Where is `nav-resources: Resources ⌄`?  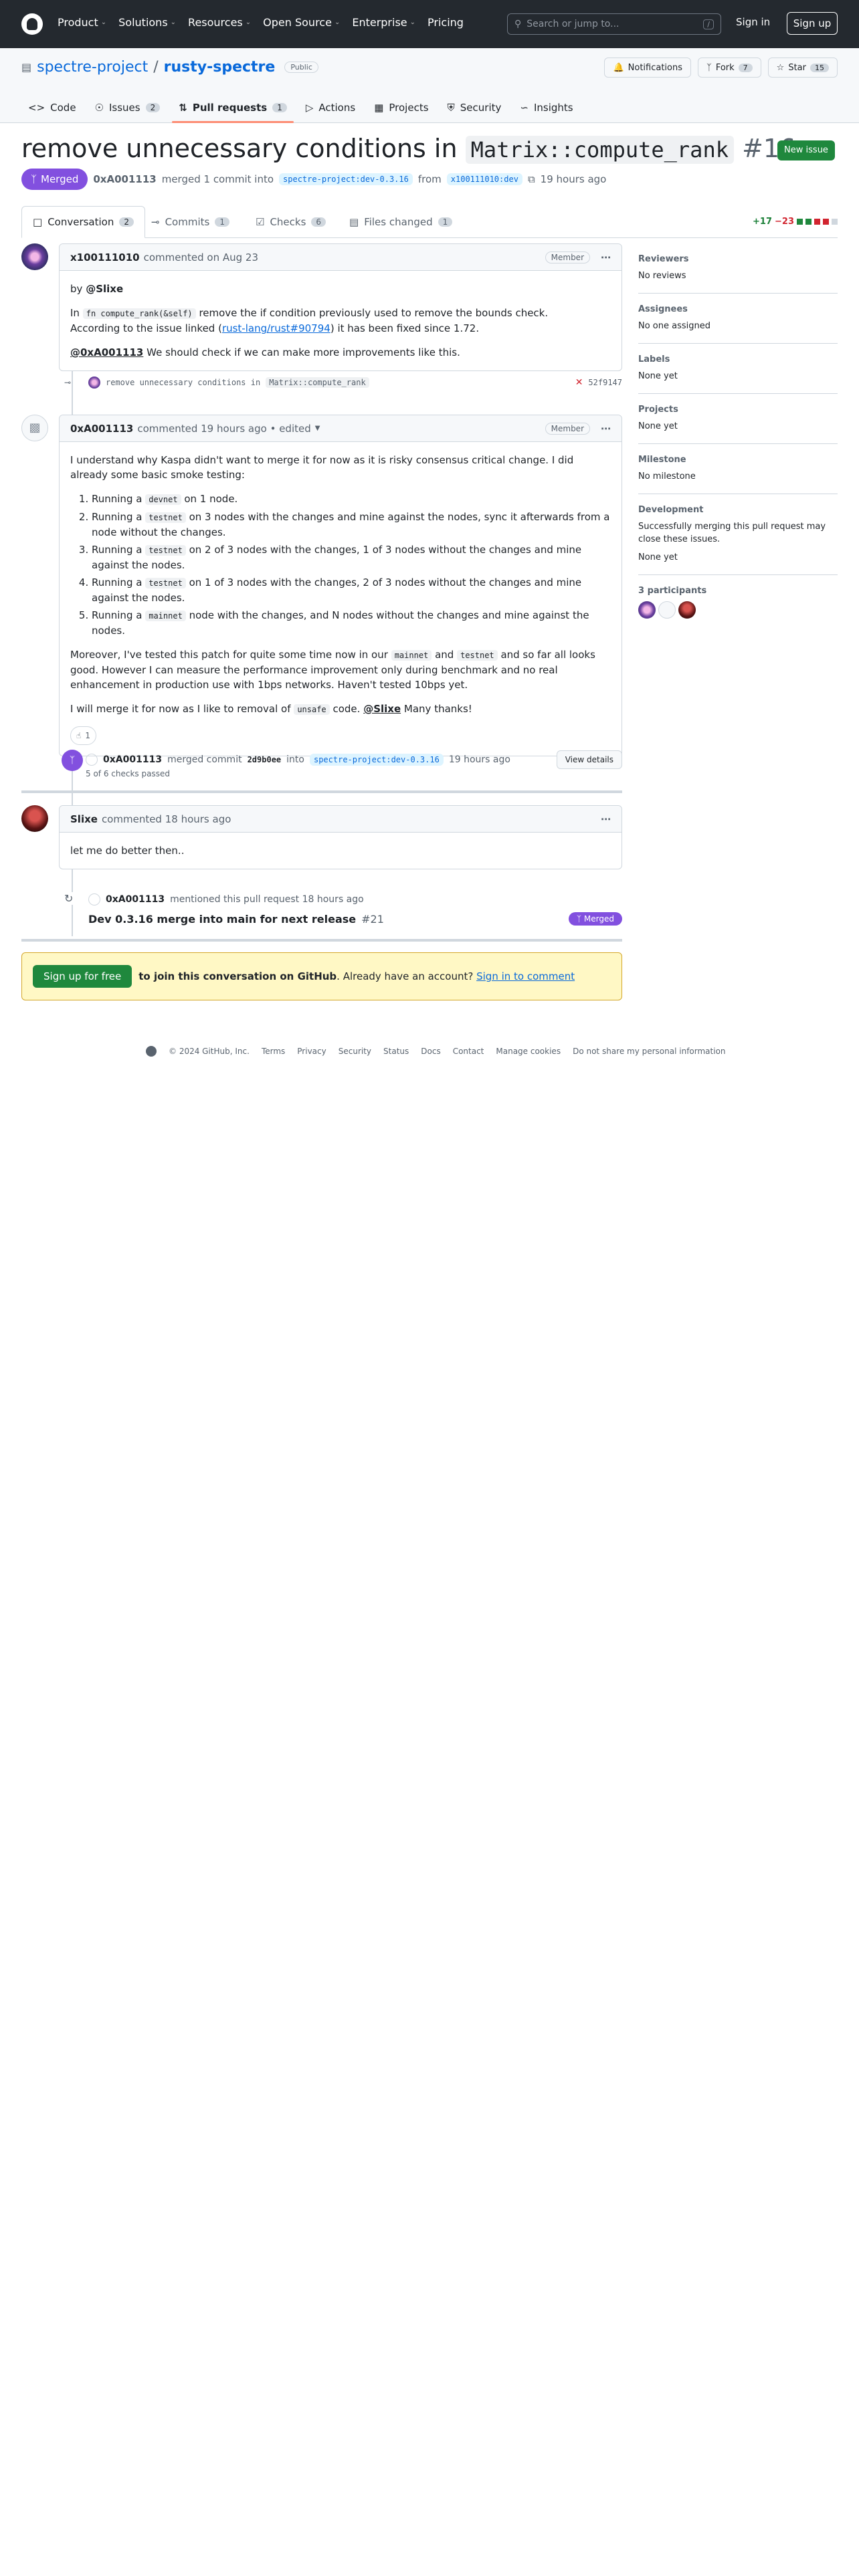 nav-resources: Resources ⌄ is located at coordinates (220, 22).